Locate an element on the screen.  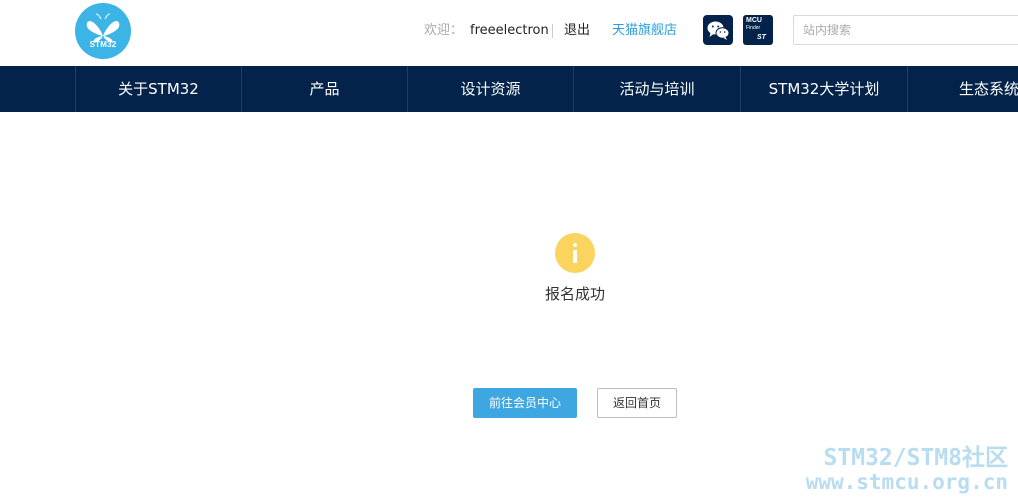
success-message: 报名成功 is located at coordinates (574, 294).